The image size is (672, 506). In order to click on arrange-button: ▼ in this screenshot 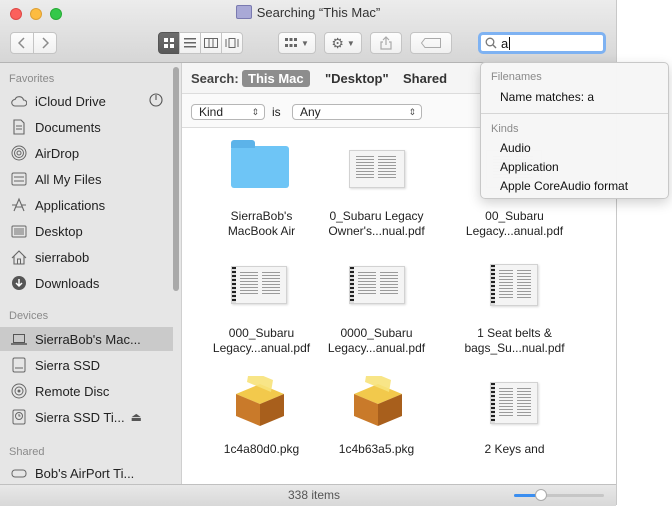, I will do `click(297, 43)`.